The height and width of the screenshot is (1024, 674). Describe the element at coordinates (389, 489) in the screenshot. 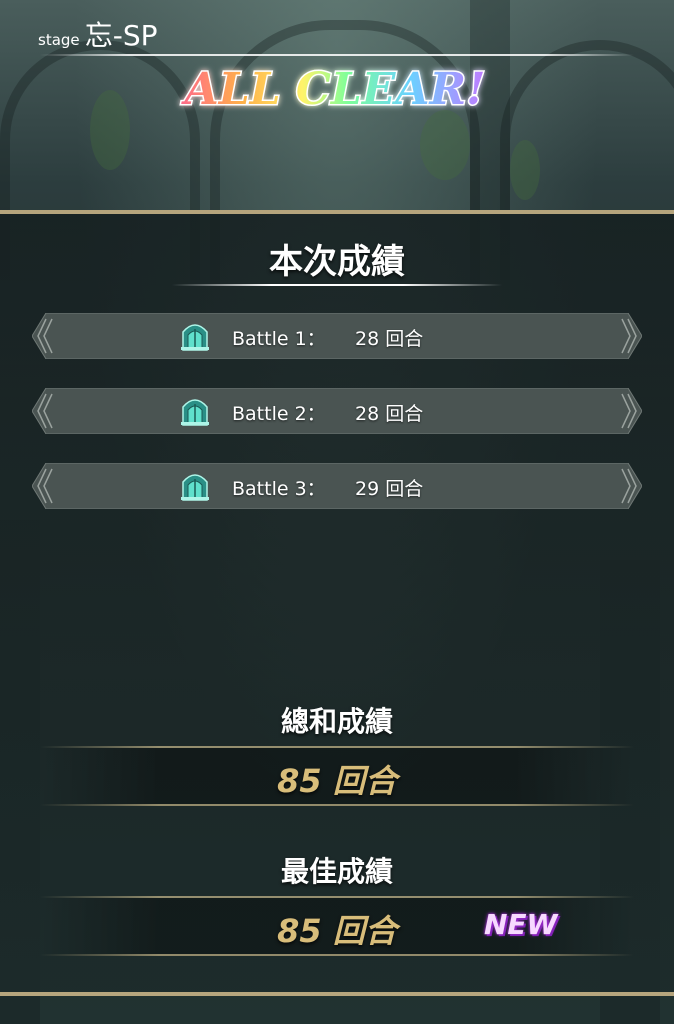

I see `battle-turns: 29 回合` at that location.